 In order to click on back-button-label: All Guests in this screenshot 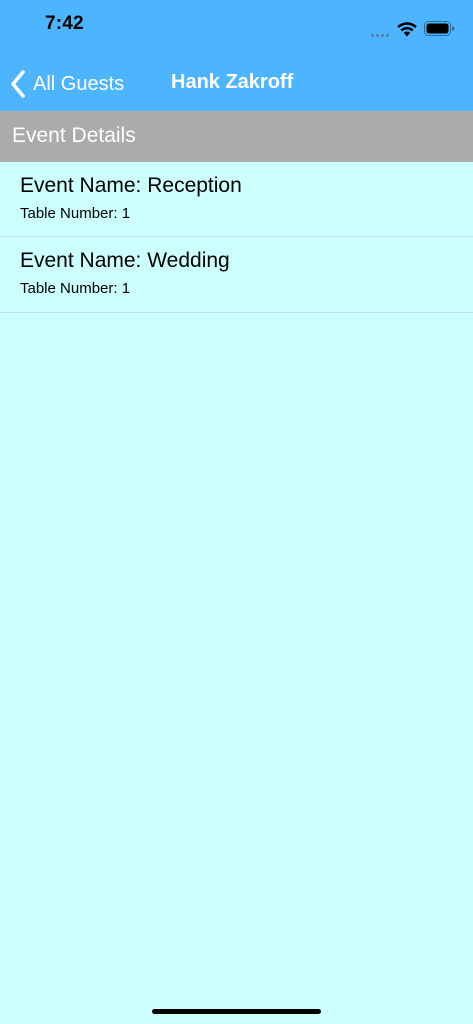, I will do `click(79, 83)`.